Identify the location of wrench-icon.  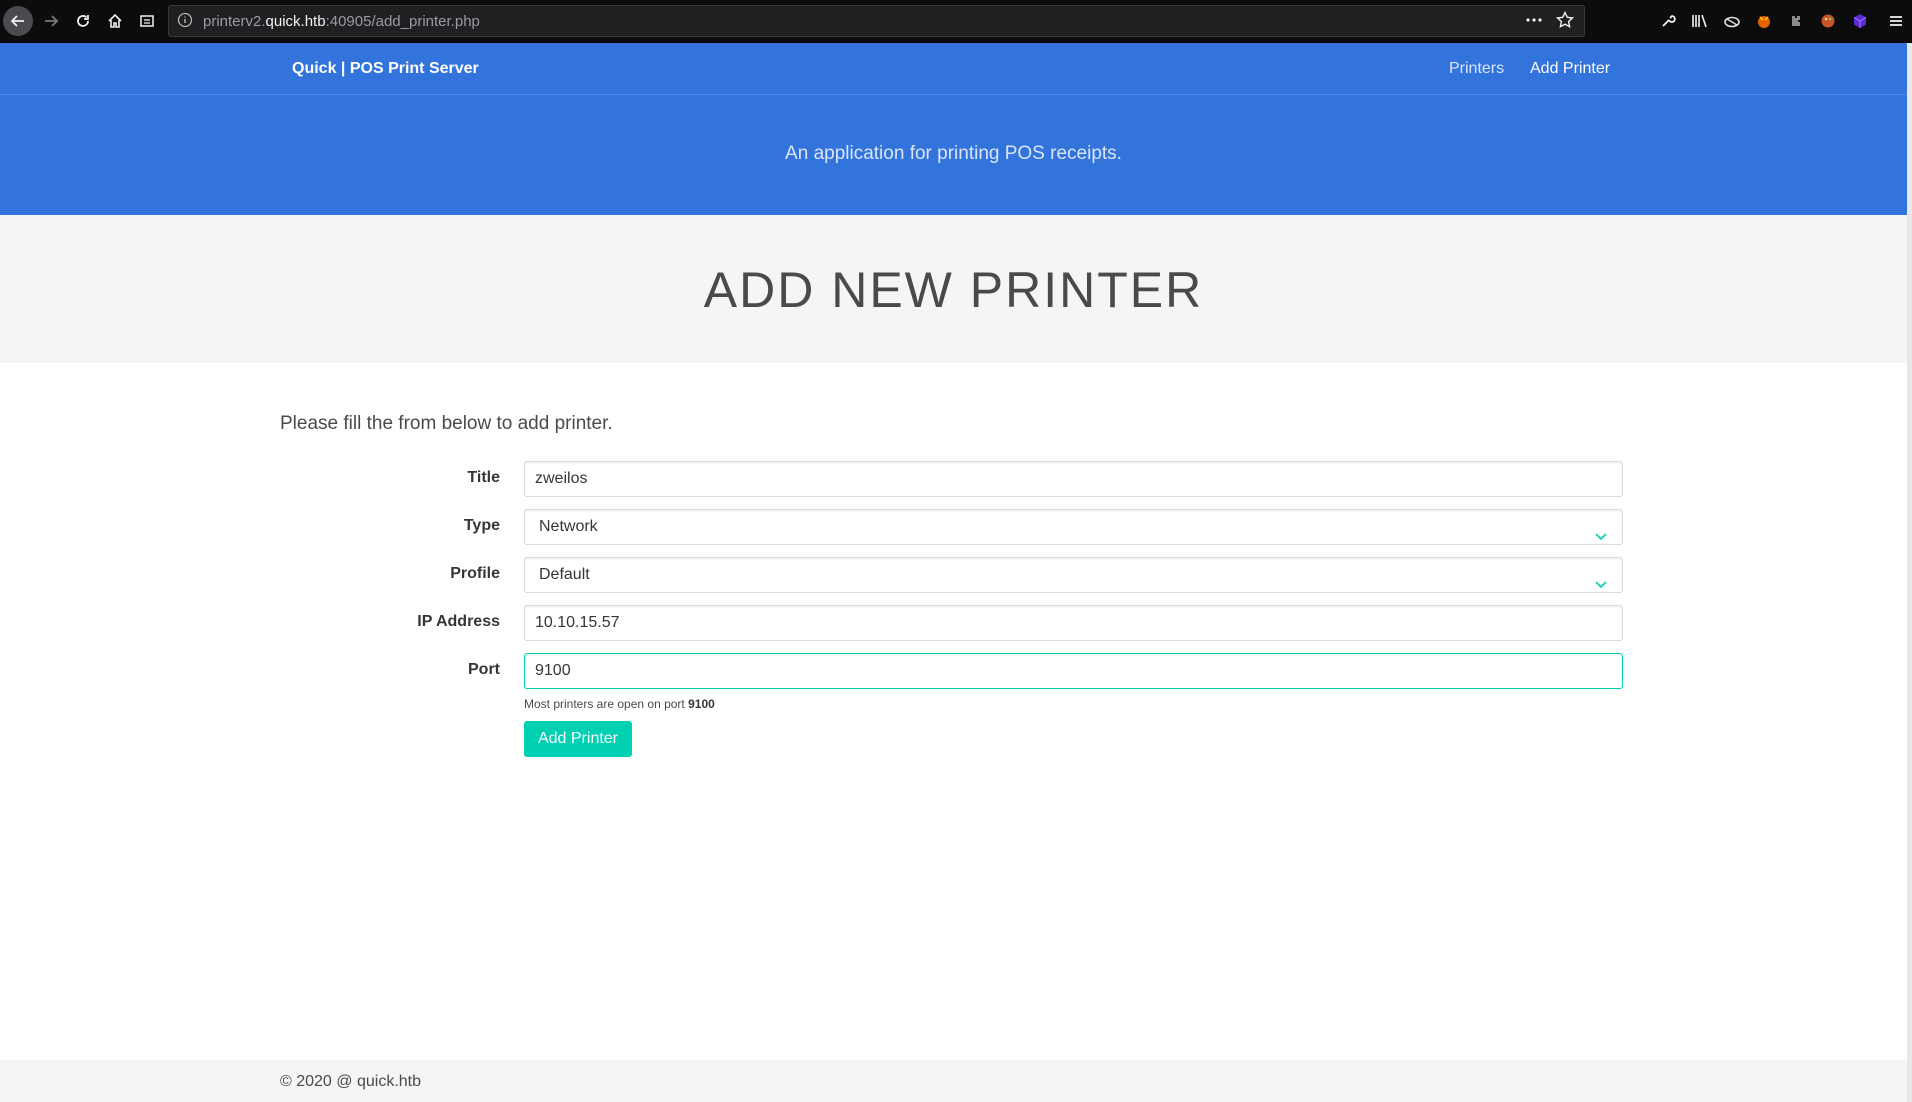
(1668, 21).